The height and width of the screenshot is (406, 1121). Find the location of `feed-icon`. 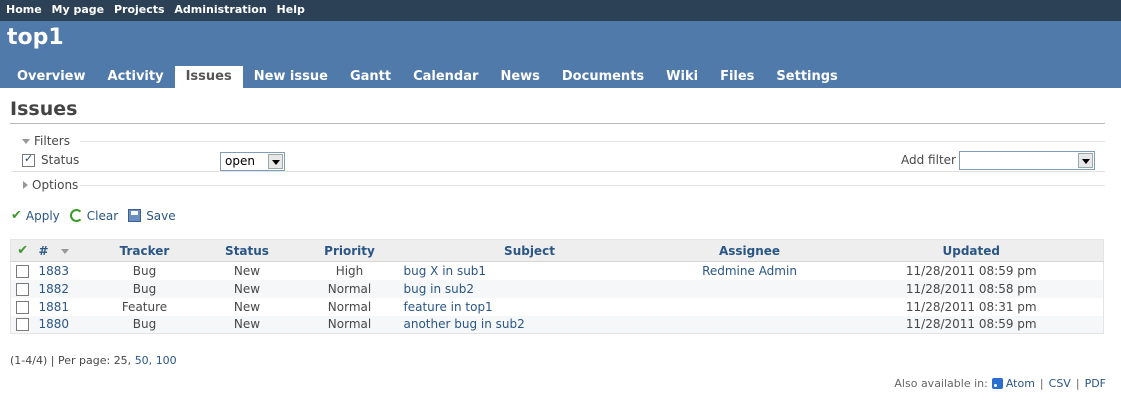

feed-icon is located at coordinates (997, 383).